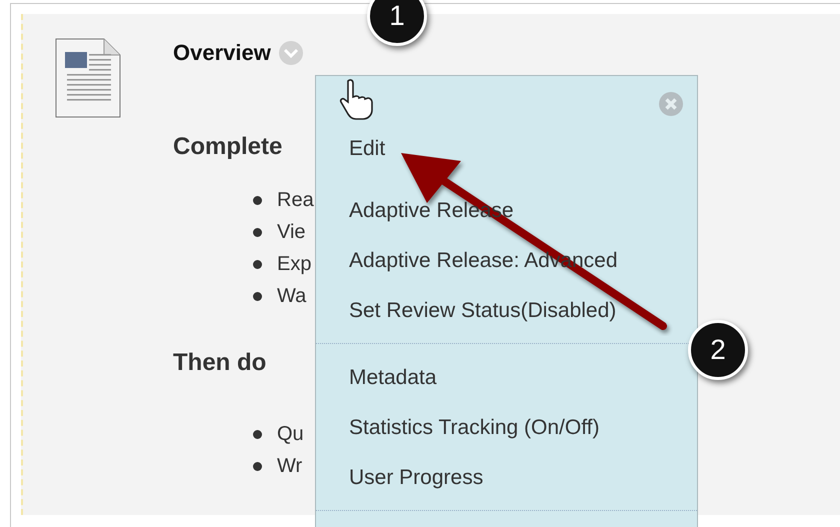 Image resolution: width=840 pixels, height=527 pixels. What do you see at coordinates (291, 296) in the screenshot?
I see `bullet-text: Wa` at bounding box center [291, 296].